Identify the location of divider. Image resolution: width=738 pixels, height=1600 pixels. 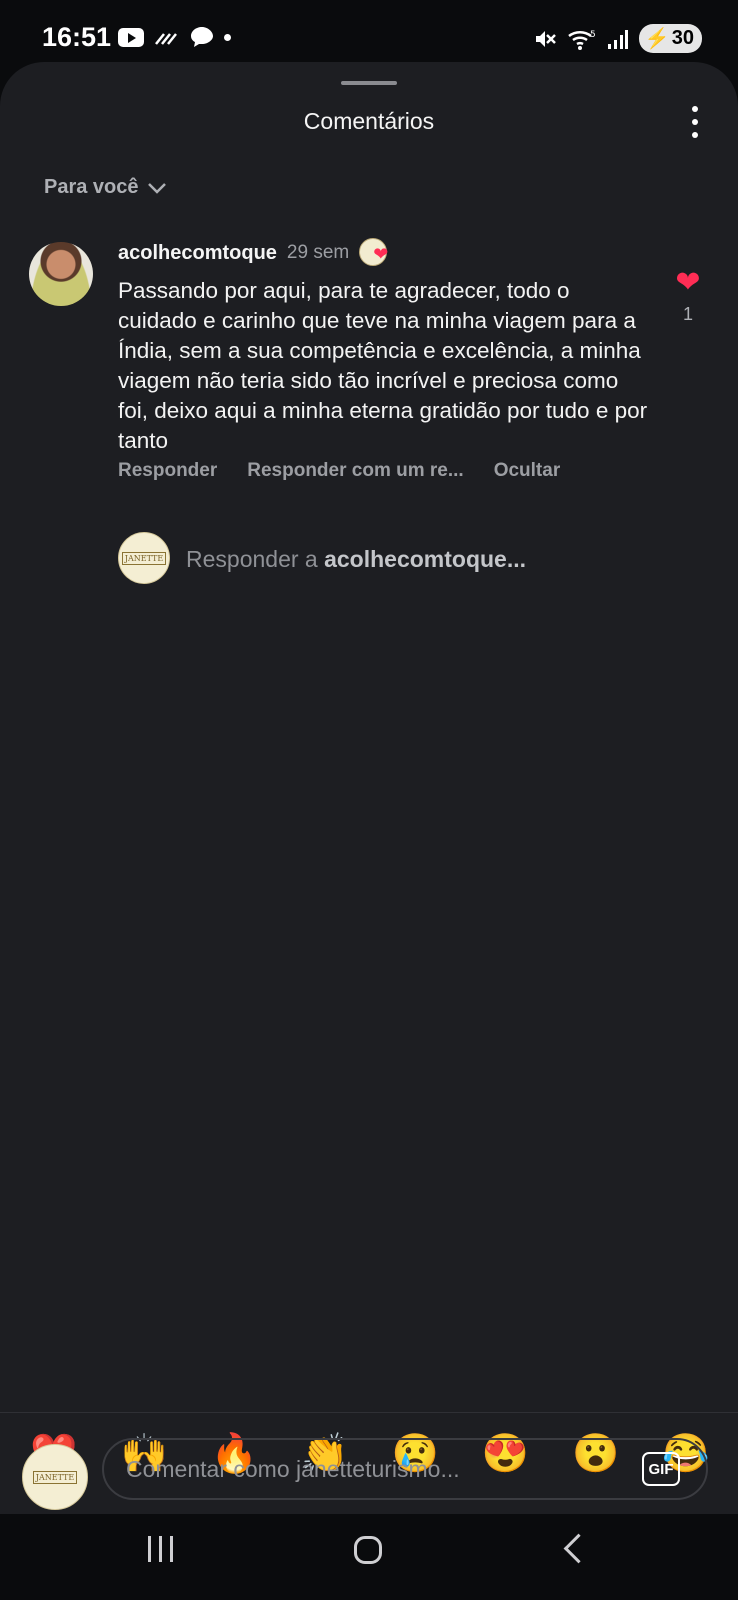
(369, 1412).